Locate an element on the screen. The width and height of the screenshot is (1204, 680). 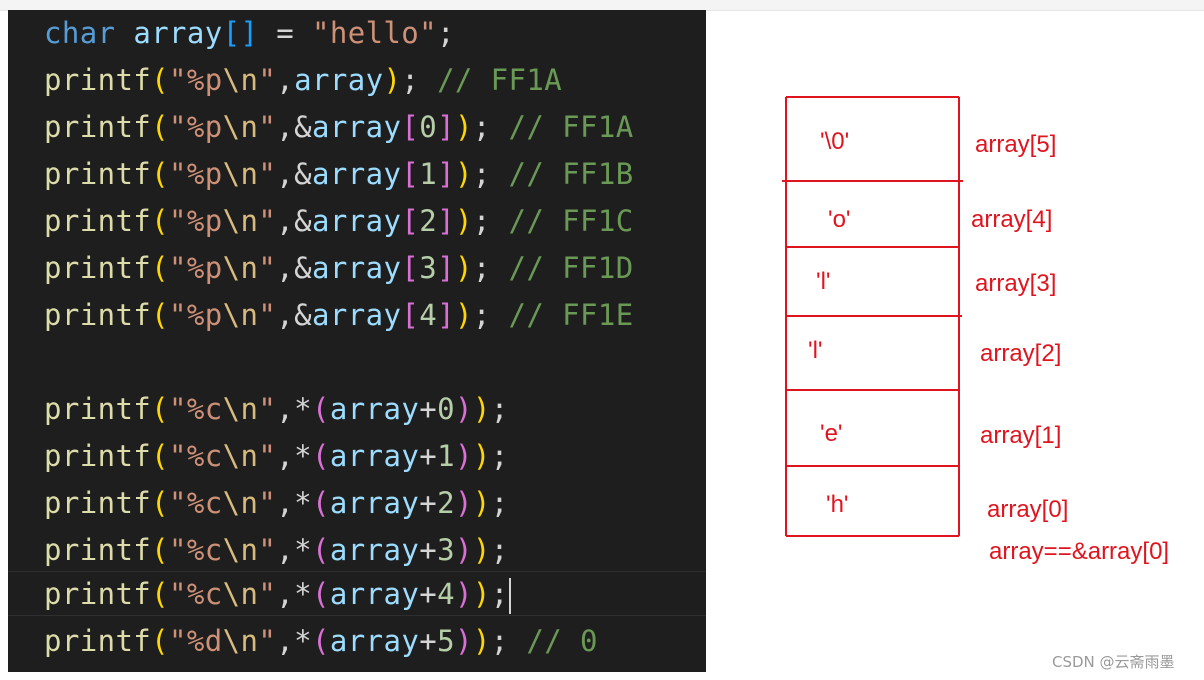
index-label: array[3] is located at coordinates (1016, 283).